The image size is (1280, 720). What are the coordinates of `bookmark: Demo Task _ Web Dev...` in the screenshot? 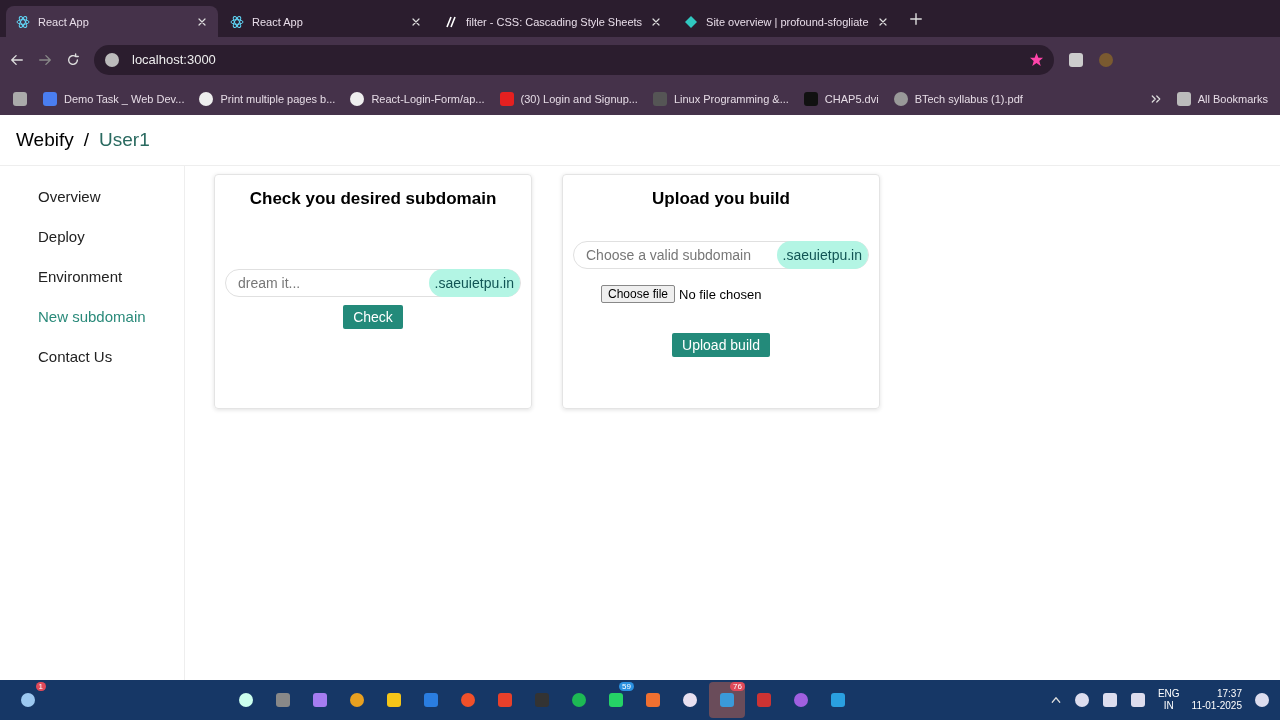 It's located at (113, 98).